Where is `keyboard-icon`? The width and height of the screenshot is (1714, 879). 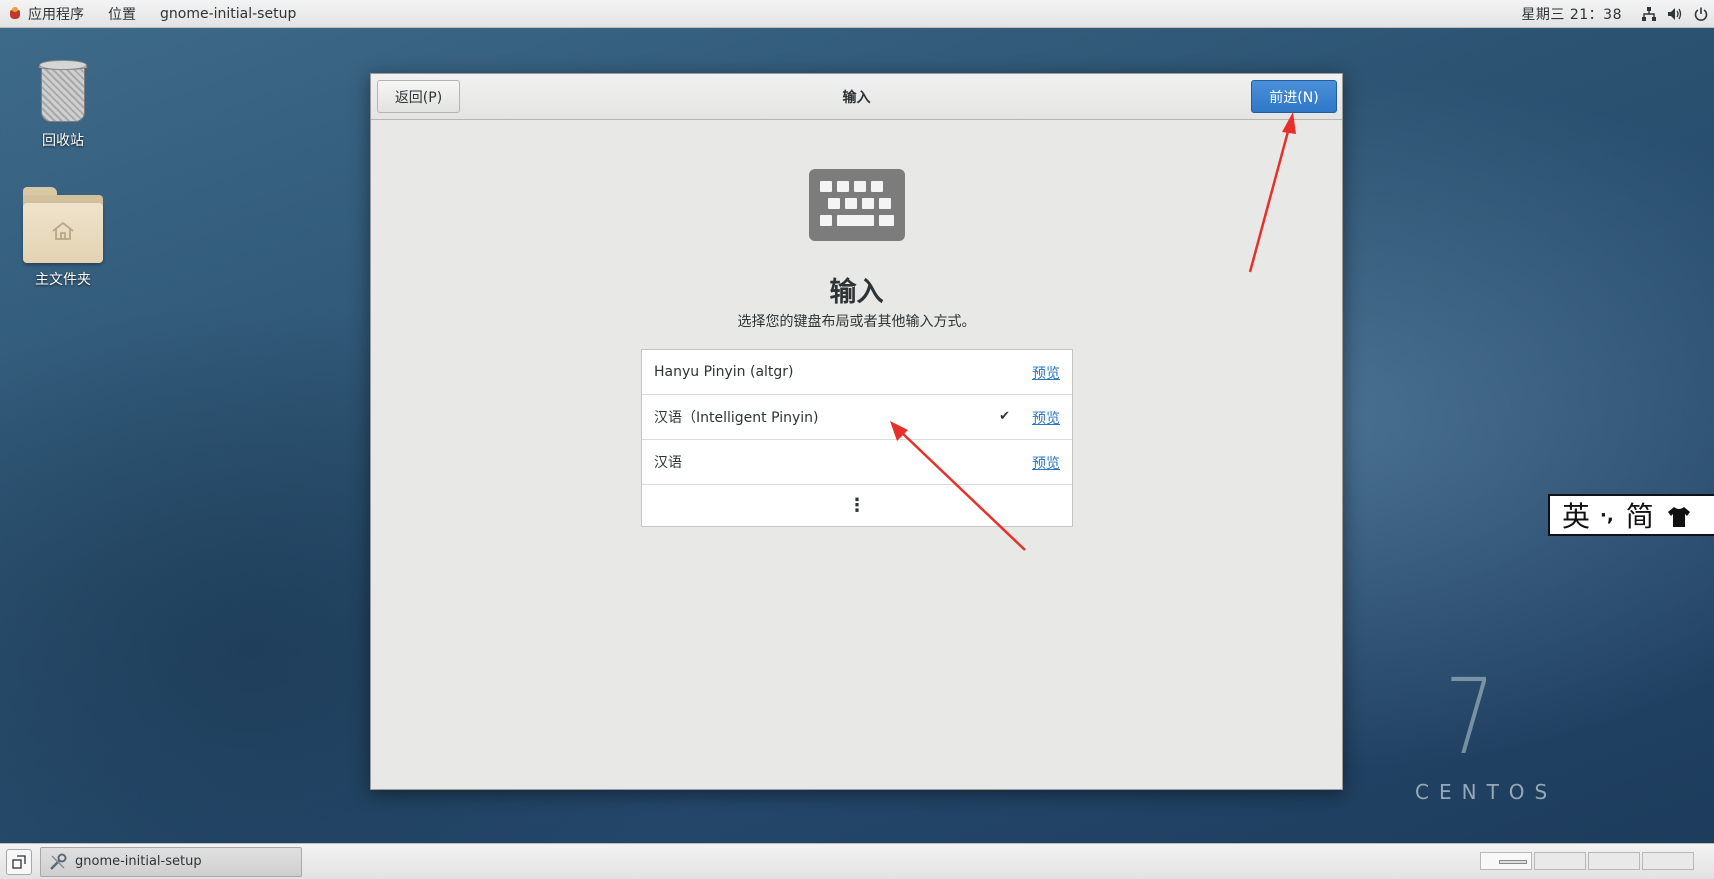
keyboard-icon is located at coordinates (857, 205).